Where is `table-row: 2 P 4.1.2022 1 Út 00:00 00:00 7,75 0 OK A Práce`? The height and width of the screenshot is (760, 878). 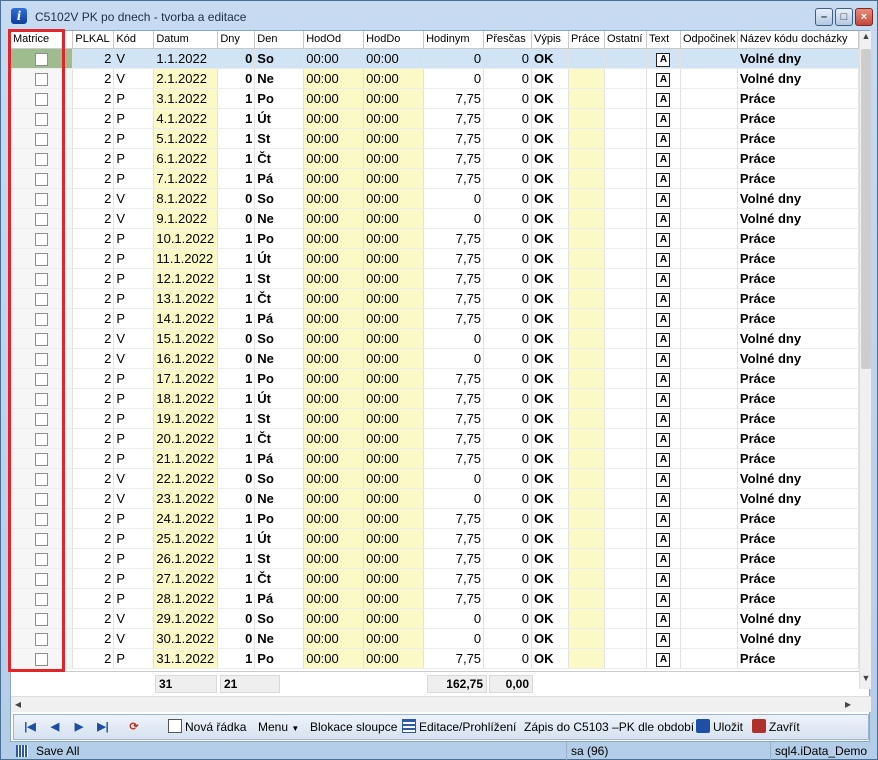
table-row: 2 P 4.1.2022 1 Út 00:00 00:00 7,75 0 OK A Práce is located at coordinates (435, 118).